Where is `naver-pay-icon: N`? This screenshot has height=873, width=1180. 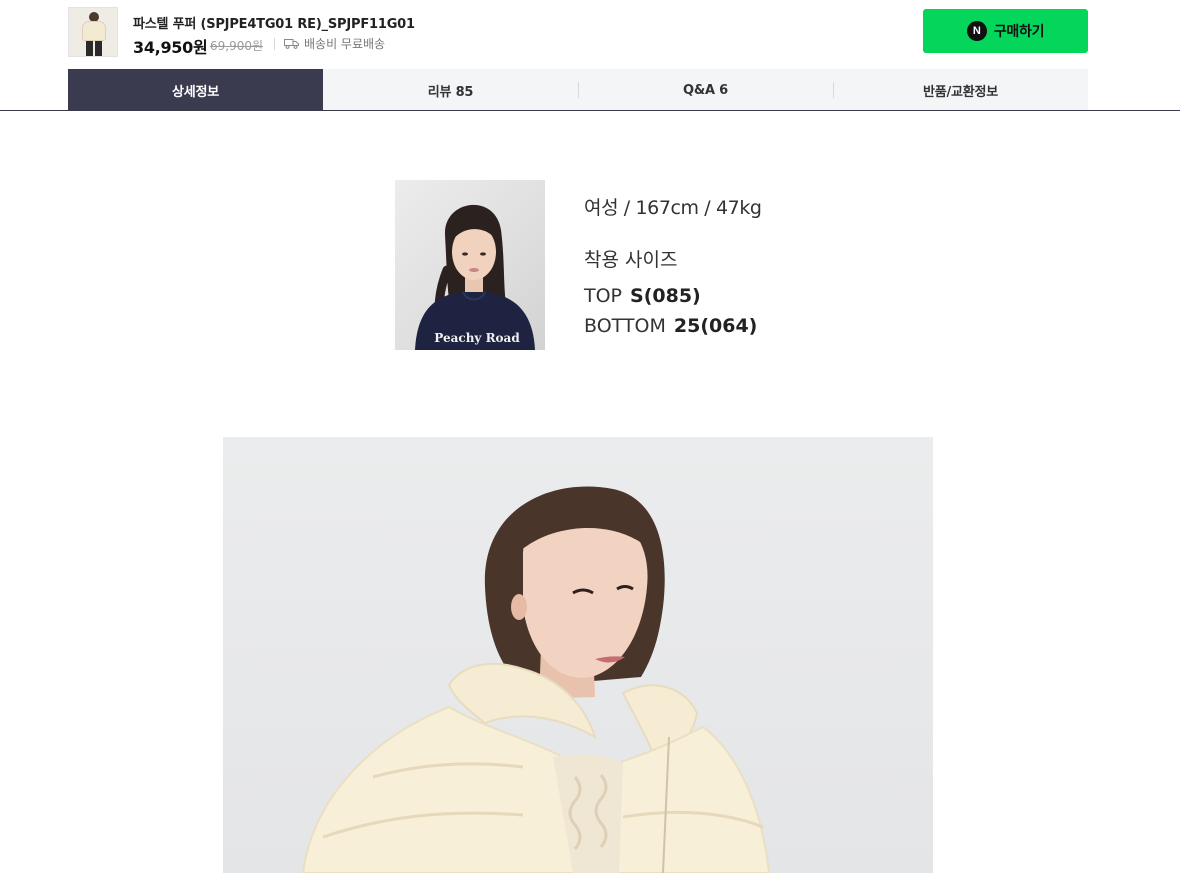
naver-pay-icon: N is located at coordinates (976, 31).